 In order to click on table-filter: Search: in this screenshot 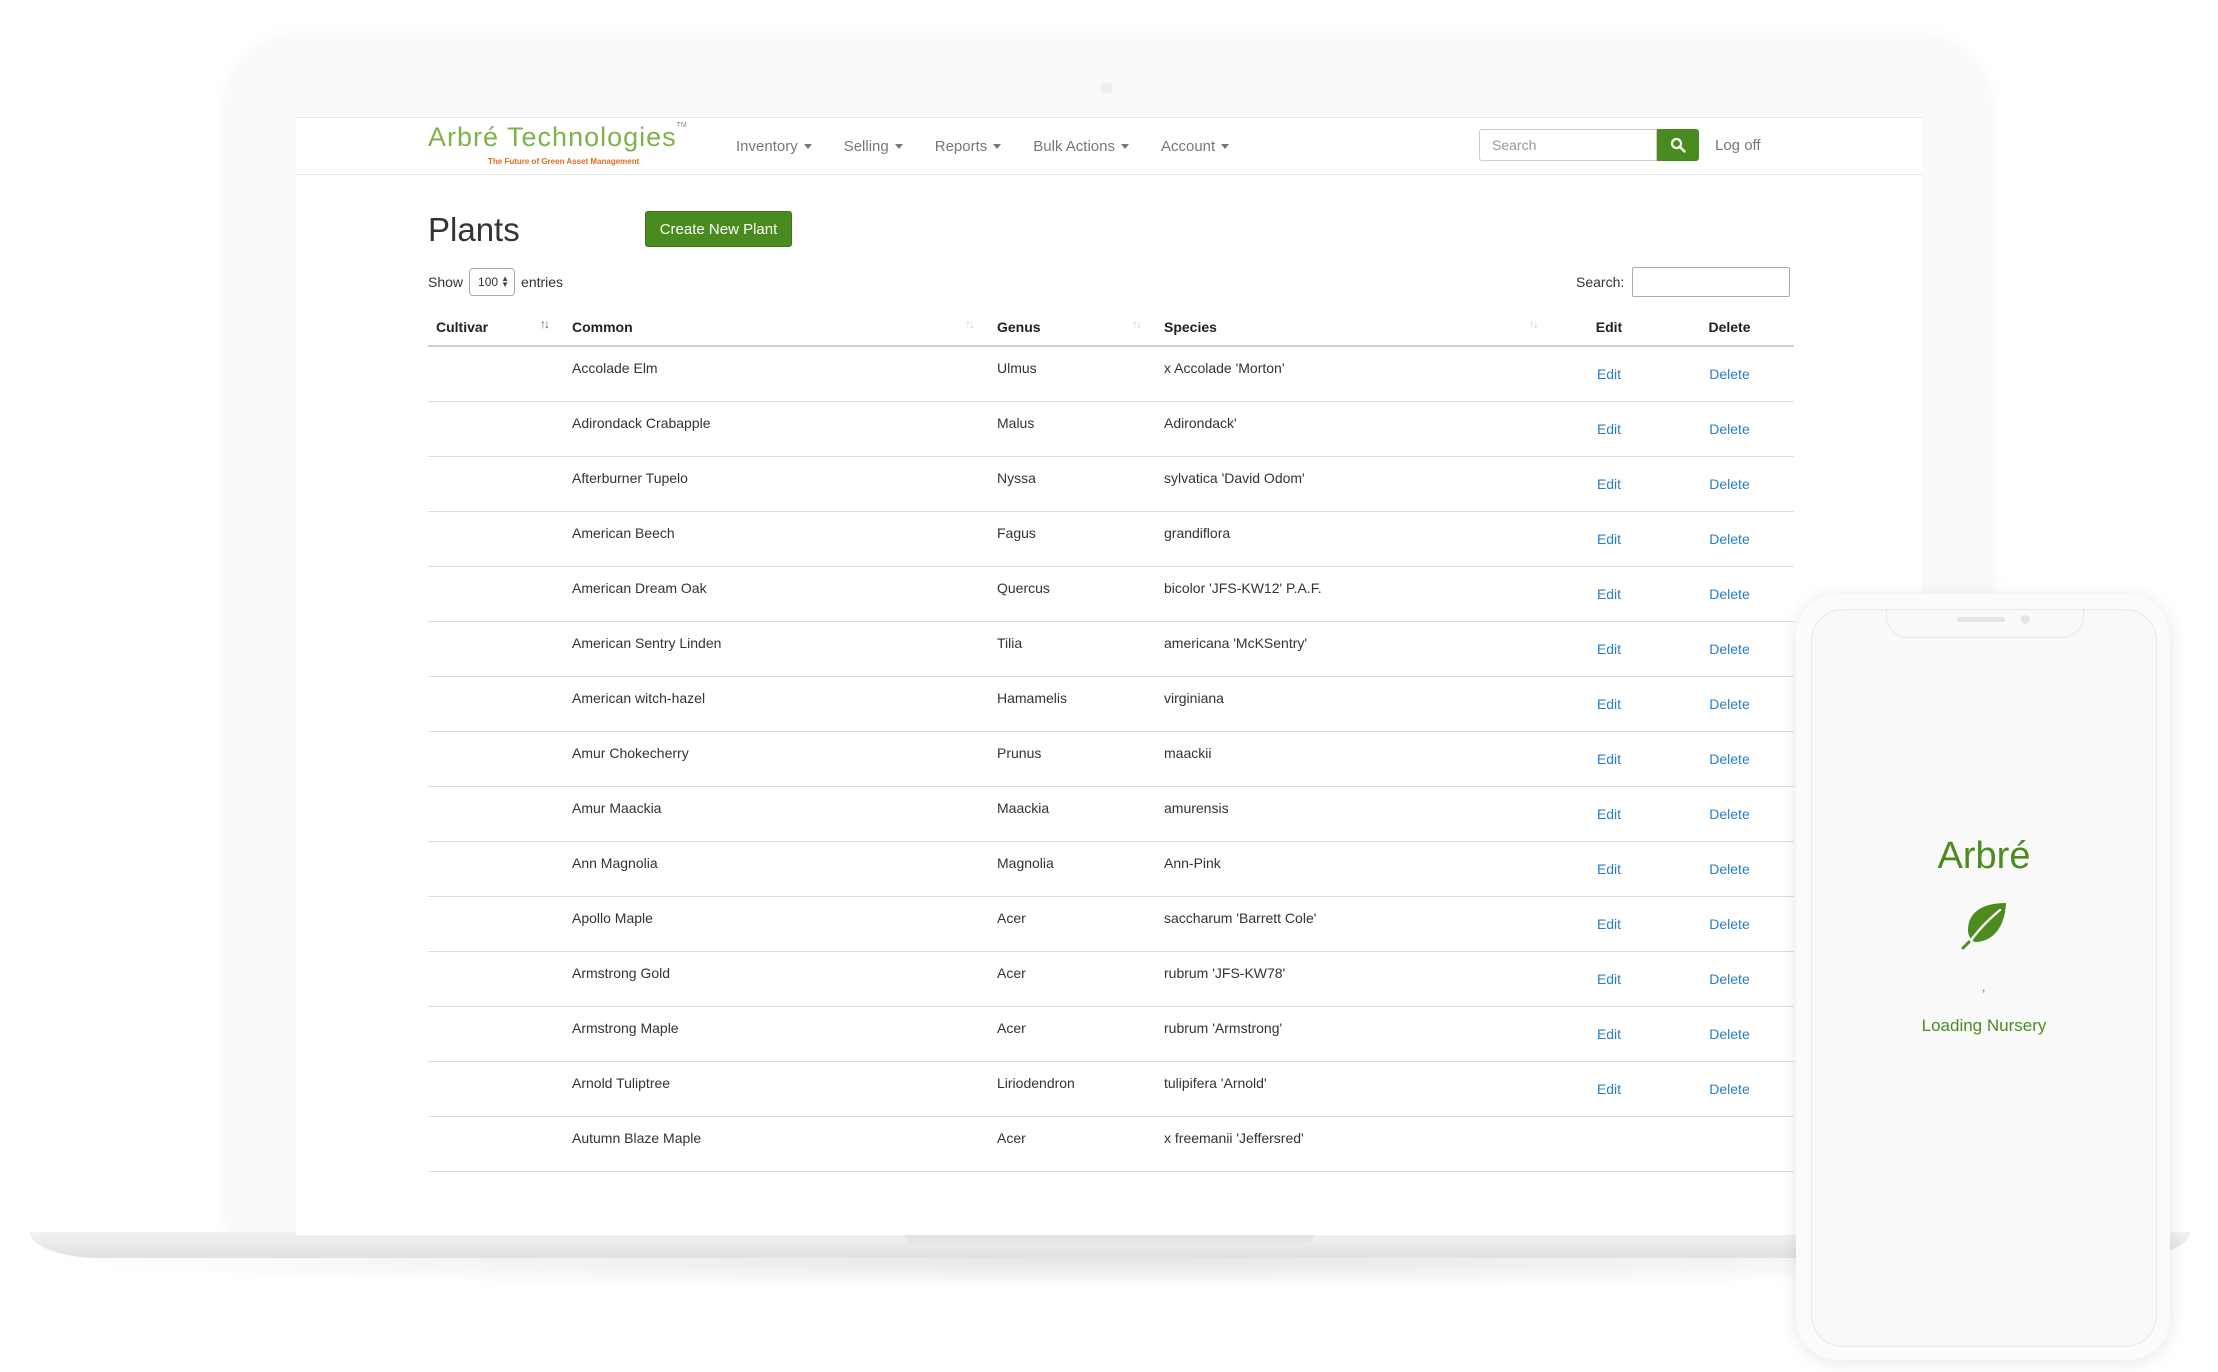, I will do `click(1683, 282)`.